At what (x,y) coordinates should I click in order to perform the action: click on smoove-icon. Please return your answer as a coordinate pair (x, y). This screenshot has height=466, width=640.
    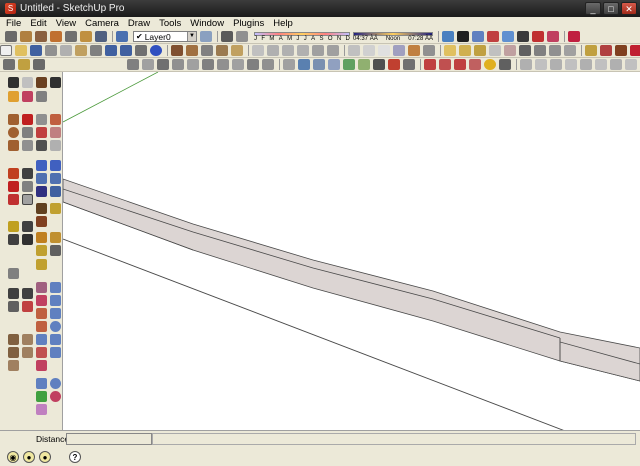
    Looking at the image, I should click on (508, 36).